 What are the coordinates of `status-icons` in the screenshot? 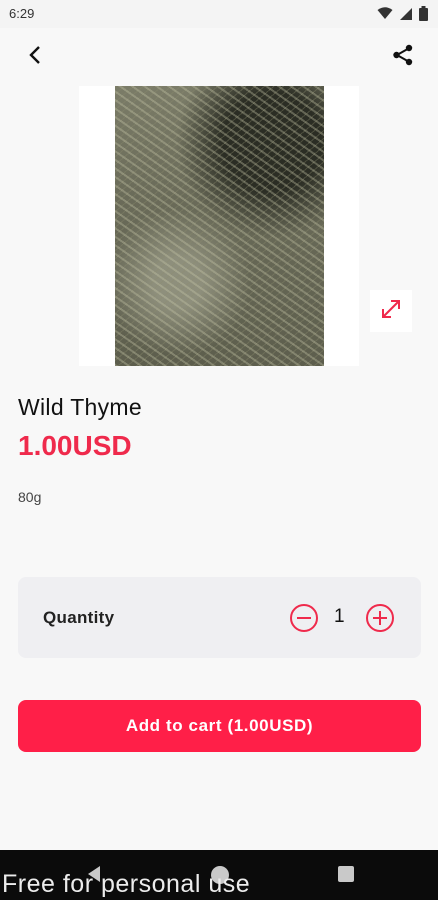 It's located at (402, 16).